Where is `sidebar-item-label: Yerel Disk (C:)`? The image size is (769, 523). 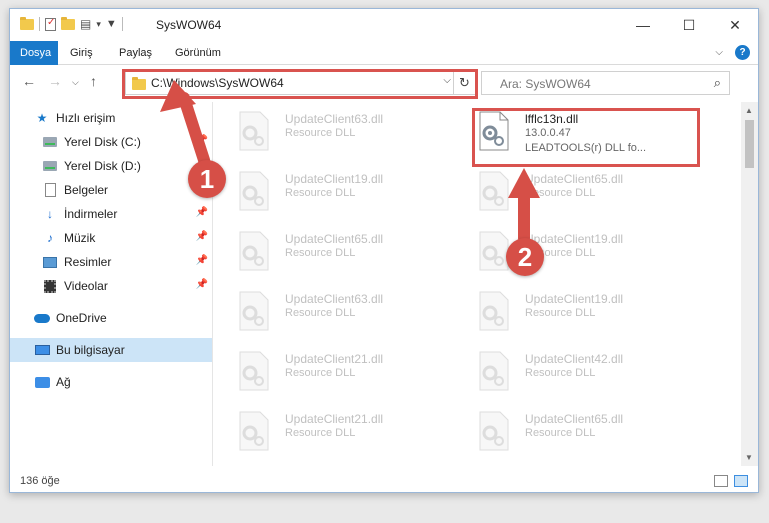
sidebar-item-label: Yerel Disk (C:) is located at coordinates (102, 142).